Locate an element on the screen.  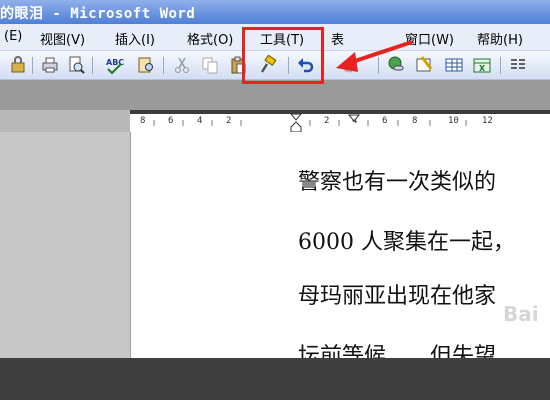
copy-icon is located at coordinates (210, 65).